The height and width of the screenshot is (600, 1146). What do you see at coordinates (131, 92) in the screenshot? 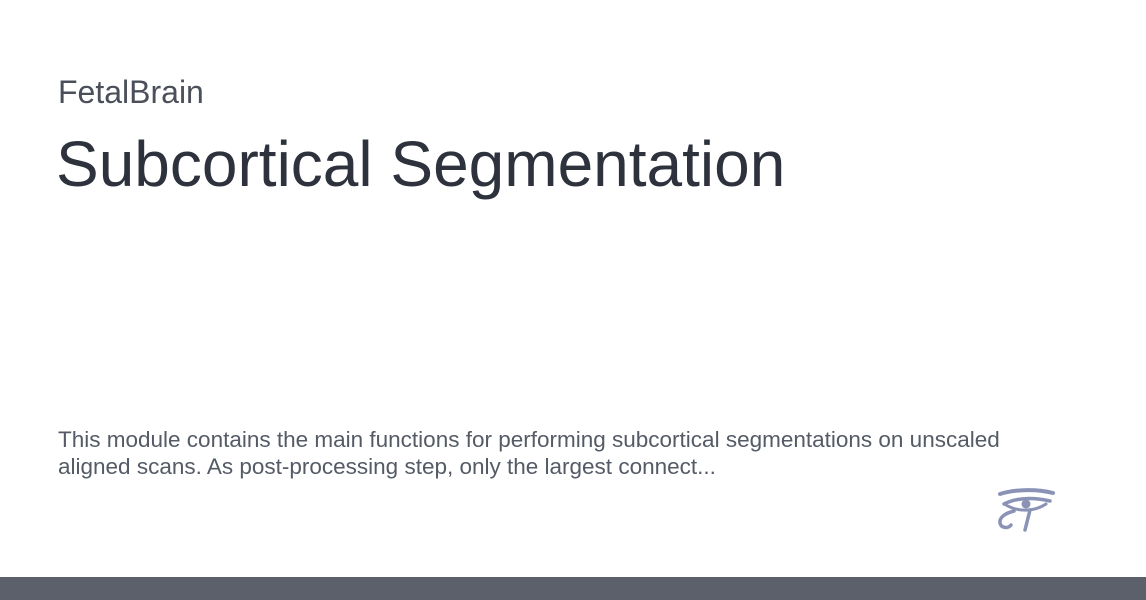
I see `site-name: FetalBrain` at bounding box center [131, 92].